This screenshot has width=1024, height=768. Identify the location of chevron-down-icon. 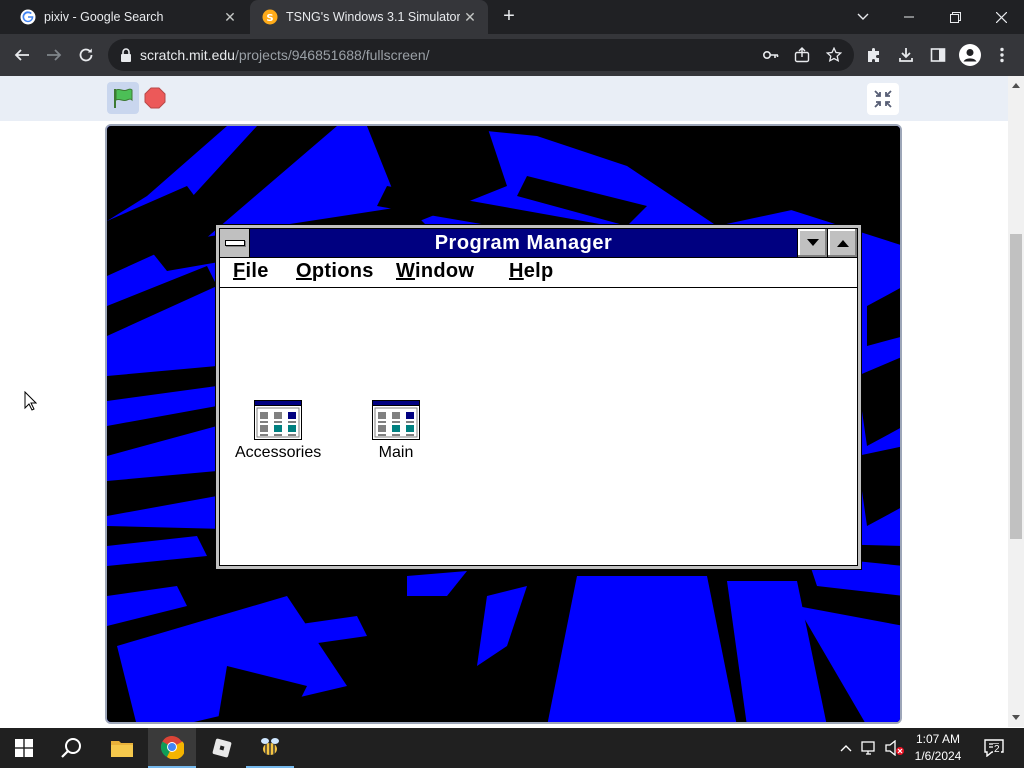
(863, 16).